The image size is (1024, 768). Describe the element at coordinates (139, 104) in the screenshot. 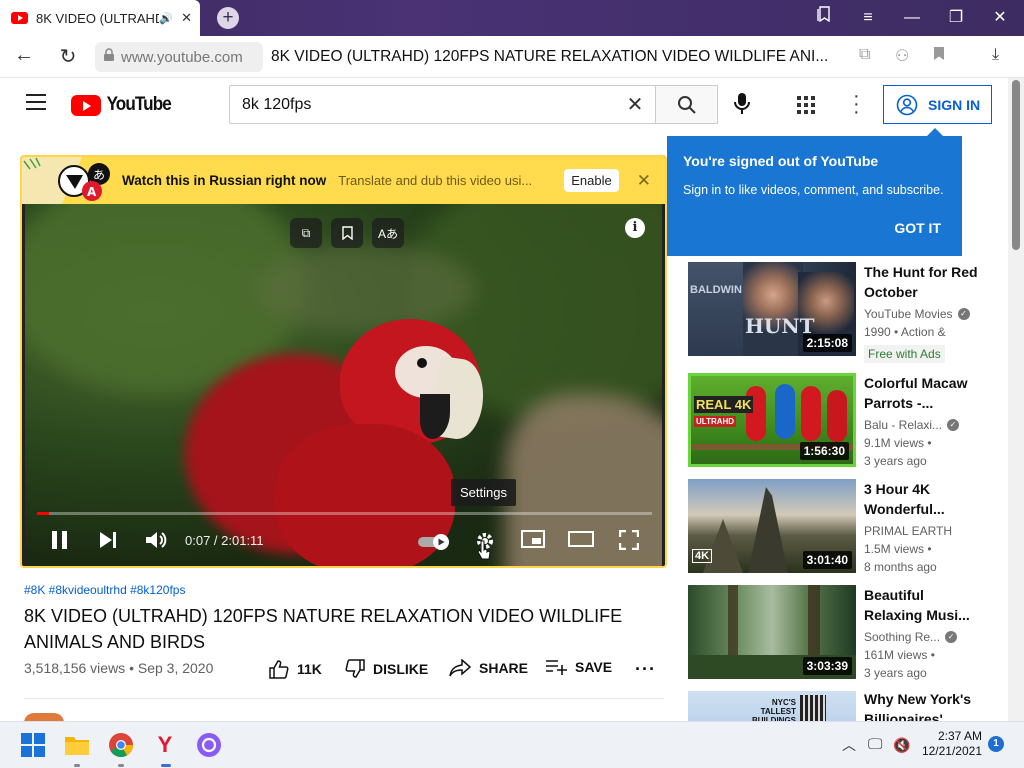

I see `youtube-wordmark: YouTube` at that location.